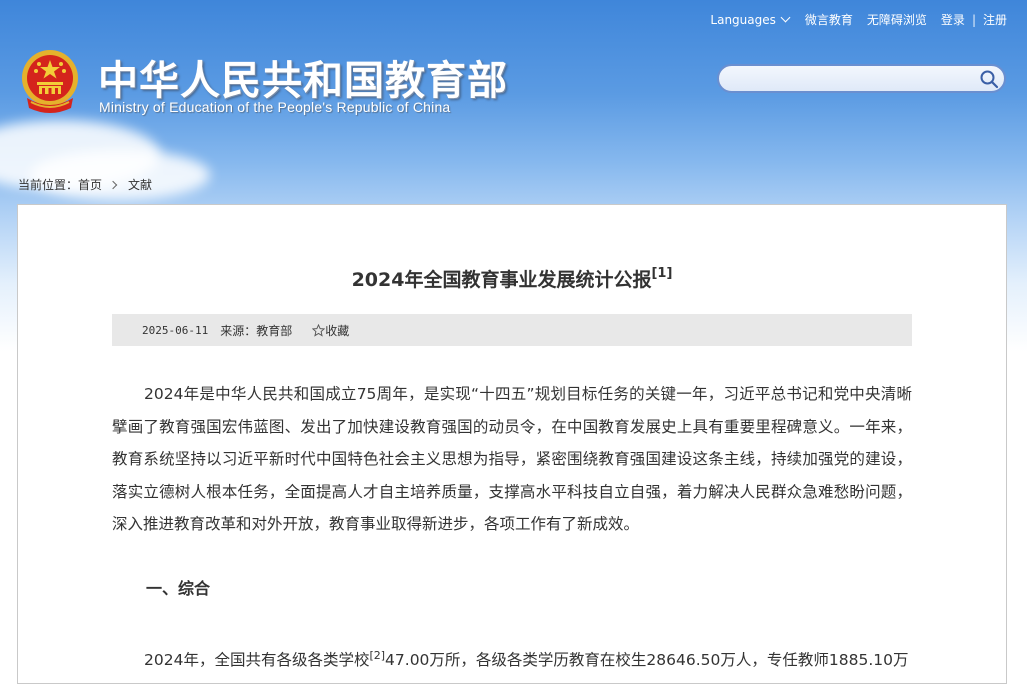 The image size is (1027, 684). Describe the element at coordinates (661, 273) in the screenshot. I see `title-footnote-link: [1]` at that location.